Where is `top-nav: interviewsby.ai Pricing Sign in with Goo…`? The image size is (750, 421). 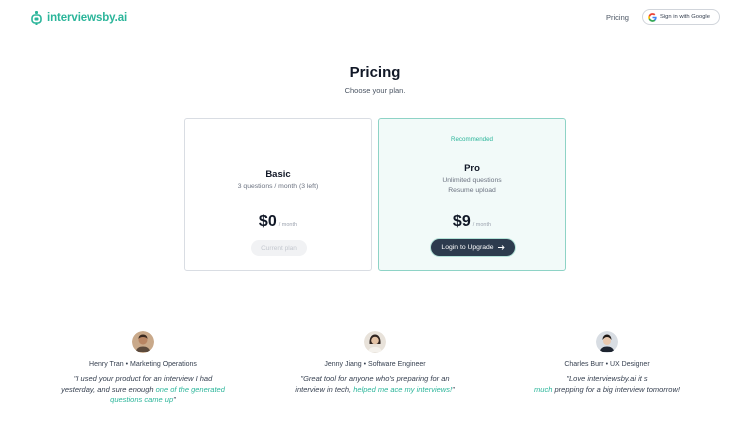
top-nav: interviewsby.ai Pricing Sign in with Goo… is located at coordinates (375, 18).